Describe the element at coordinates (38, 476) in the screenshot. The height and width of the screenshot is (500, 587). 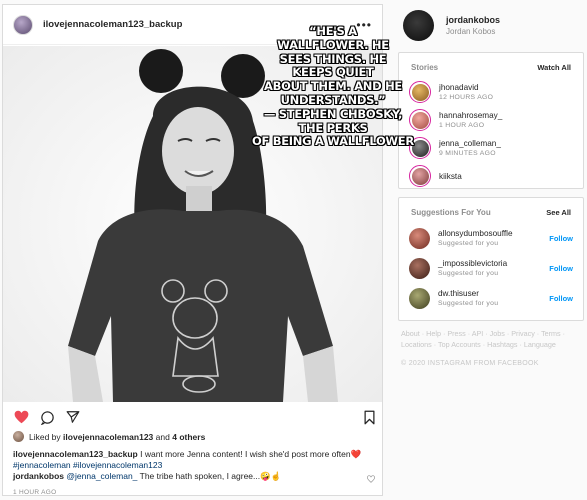
I see `comment-user: jordankobos` at that location.